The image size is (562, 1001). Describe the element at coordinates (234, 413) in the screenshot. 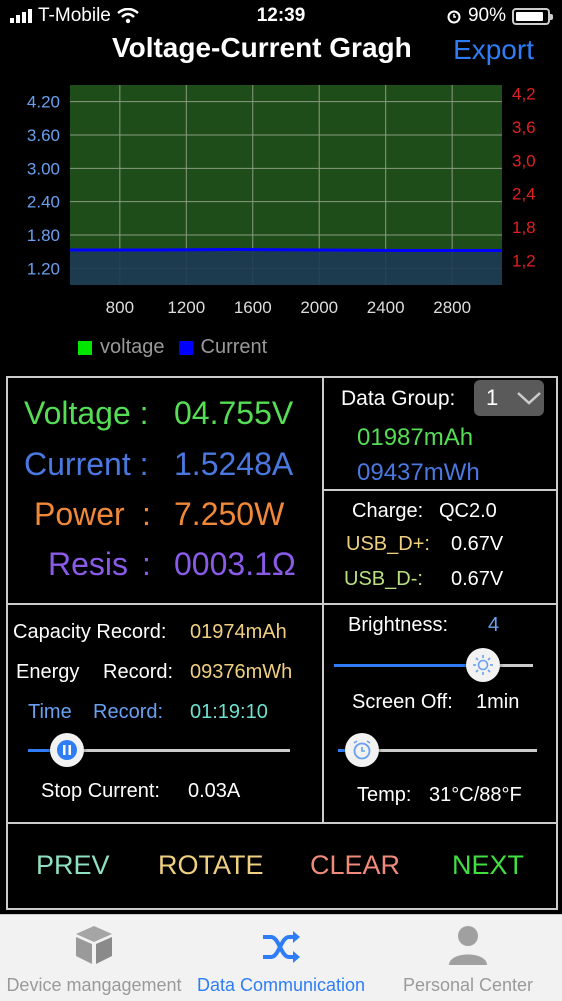

I see `voltage-value: 04.755V` at that location.